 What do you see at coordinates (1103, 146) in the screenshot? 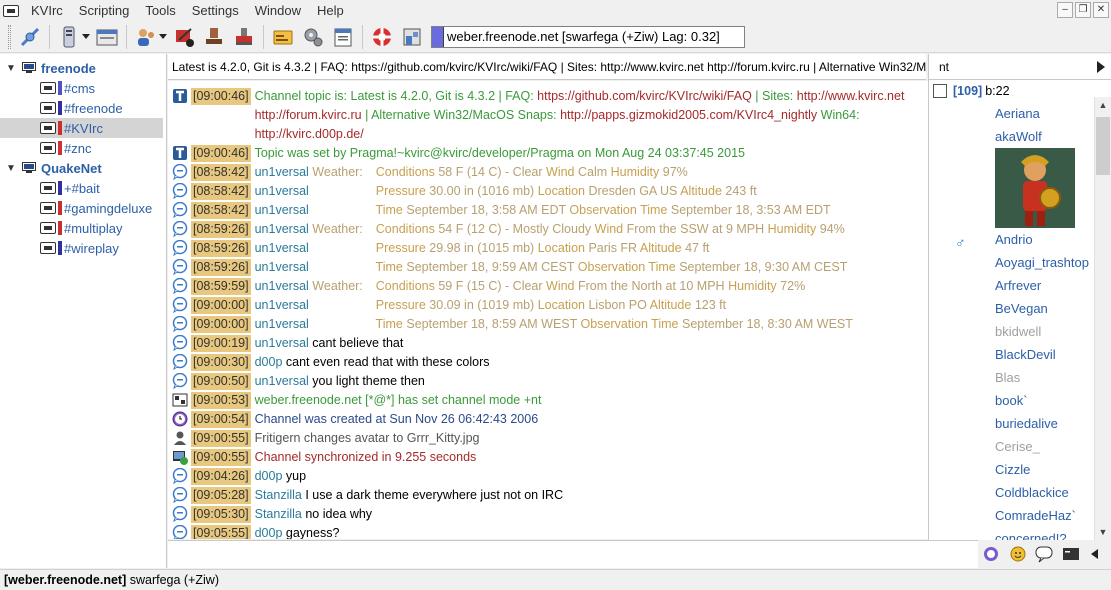
I see `scroll-thumb` at bounding box center [1103, 146].